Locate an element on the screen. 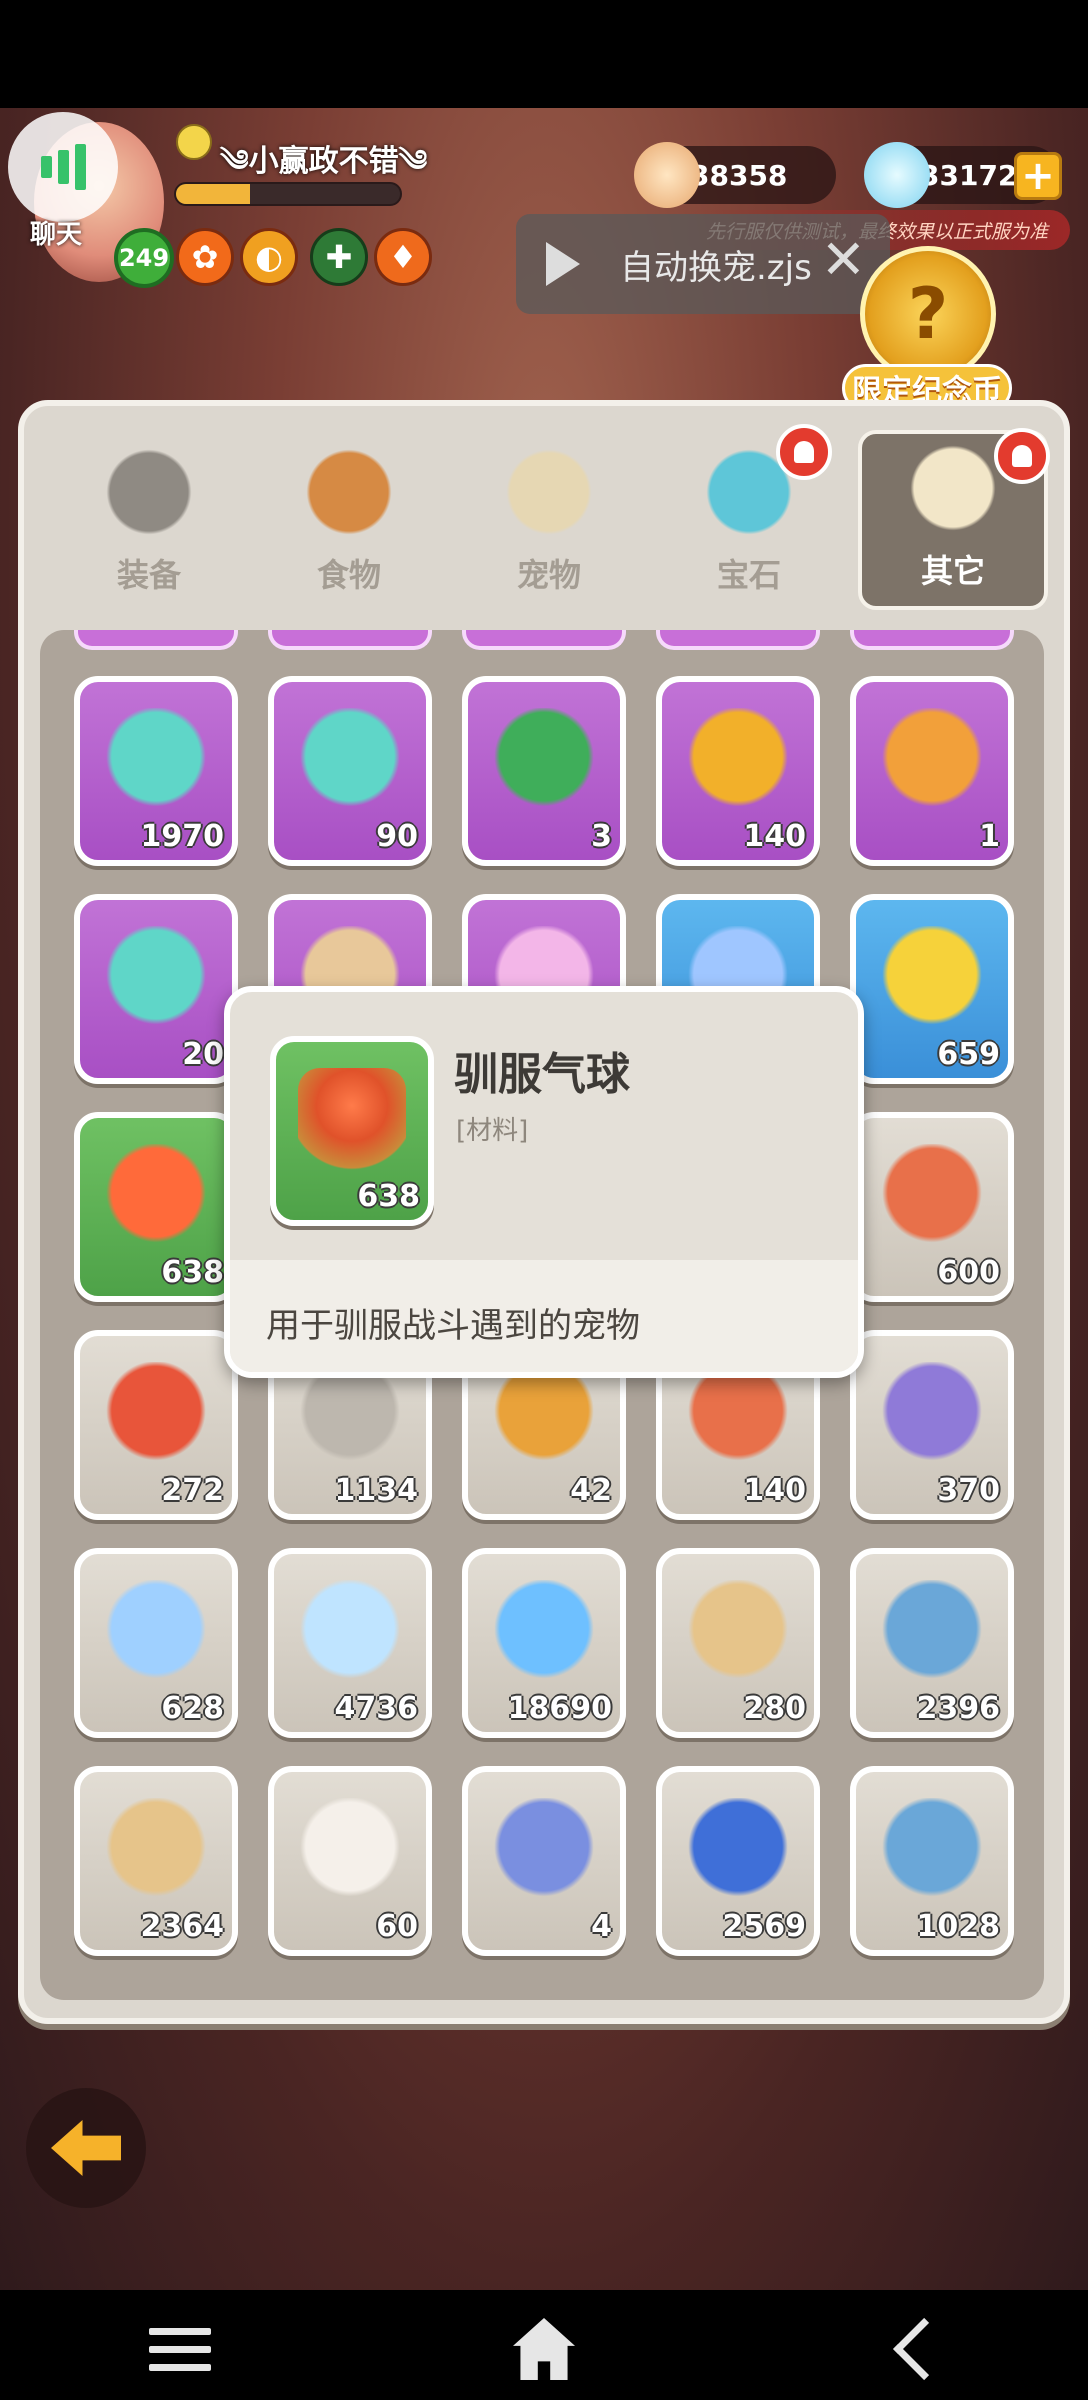 This screenshot has width=1088, height=2400. moon-icon is located at coordinates (156, 1634).